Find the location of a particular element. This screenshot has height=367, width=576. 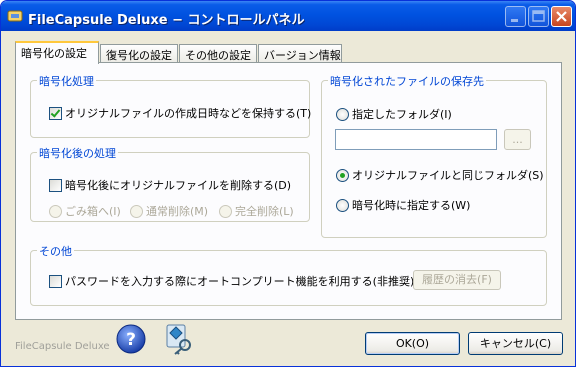

delete-mode-normal: 通常削除(M) is located at coordinates (169, 211).